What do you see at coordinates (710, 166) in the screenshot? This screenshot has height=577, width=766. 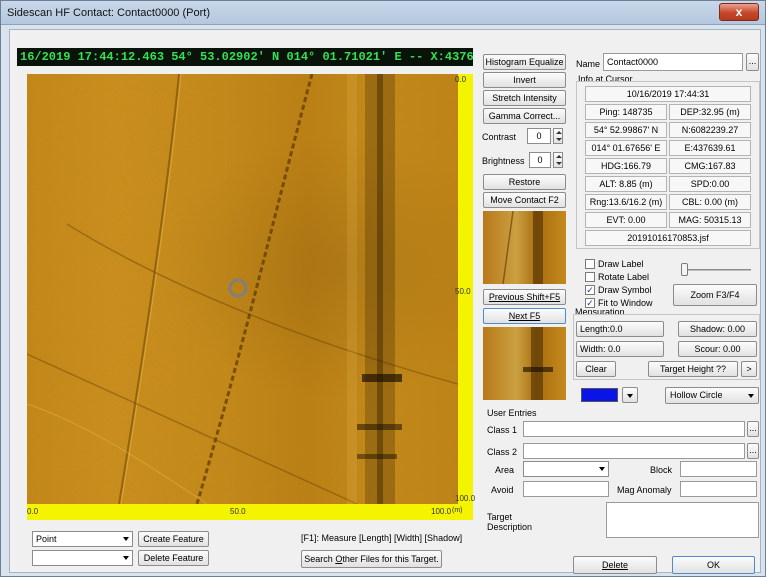 I see `info-cmg: CMG:167.83` at bounding box center [710, 166].